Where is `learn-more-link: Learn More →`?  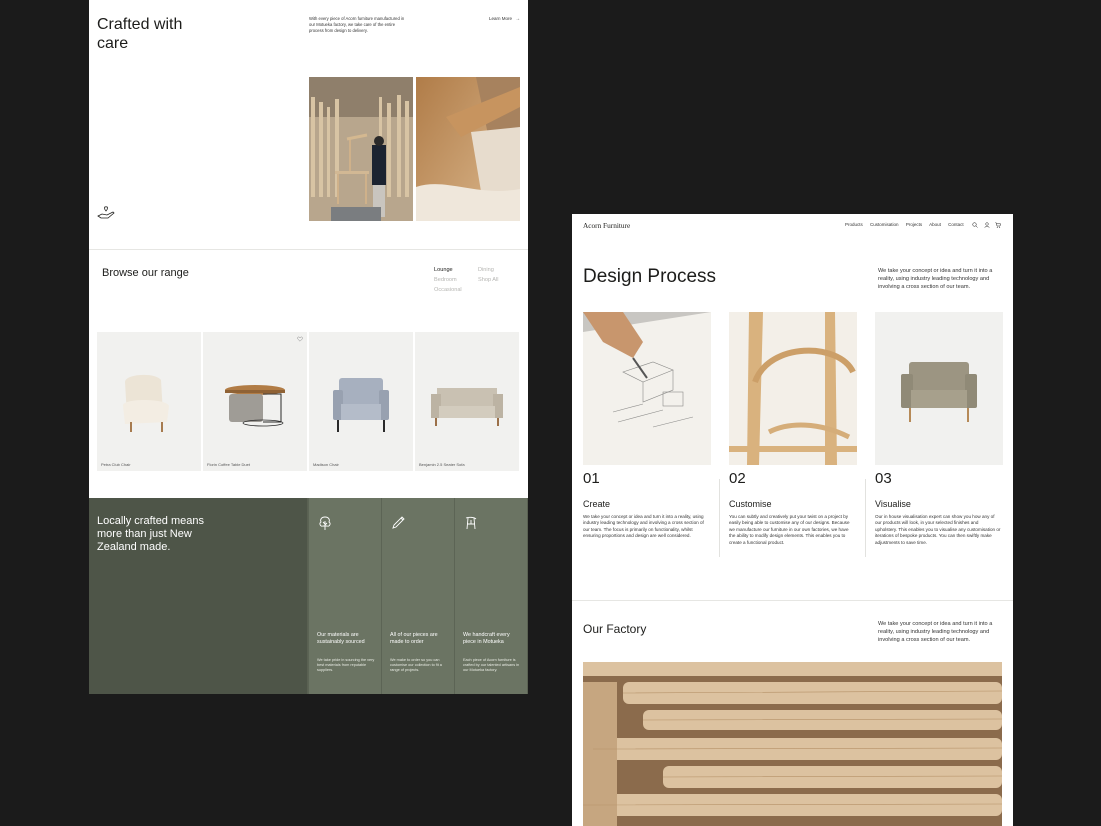 learn-more-link: Learn More → is located at coordinates (504, 19).